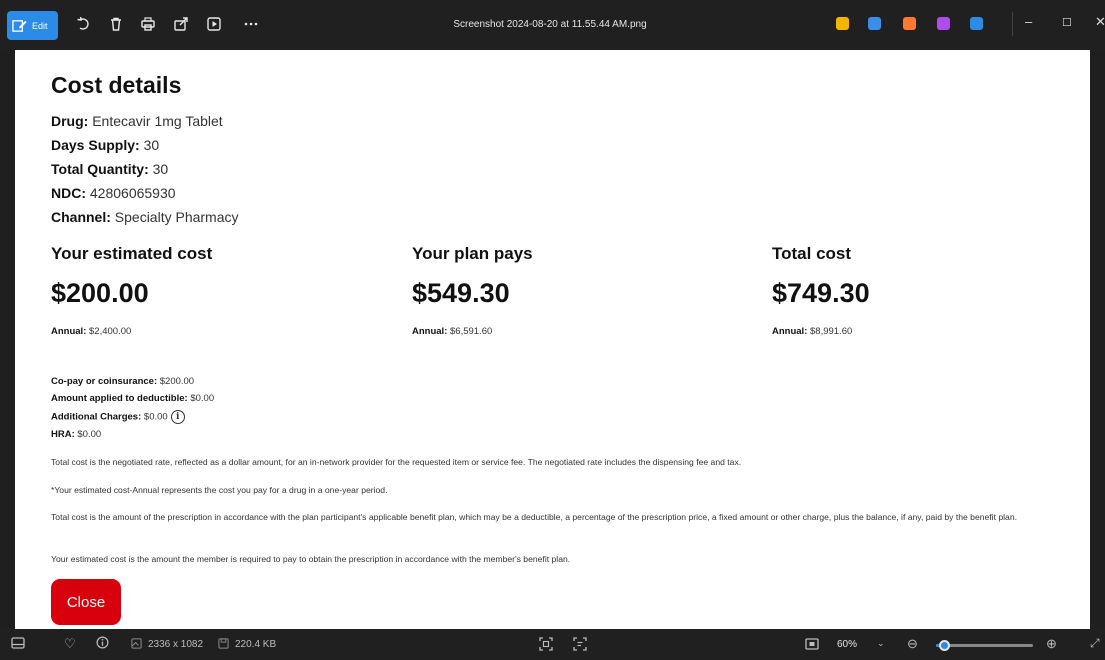 The height and width of the screenshot is (660, 1105). What do you see at coordinates (821, 293) in the screenshot?
I see `column-amount: $749.30` at bounding box center [821, 293].